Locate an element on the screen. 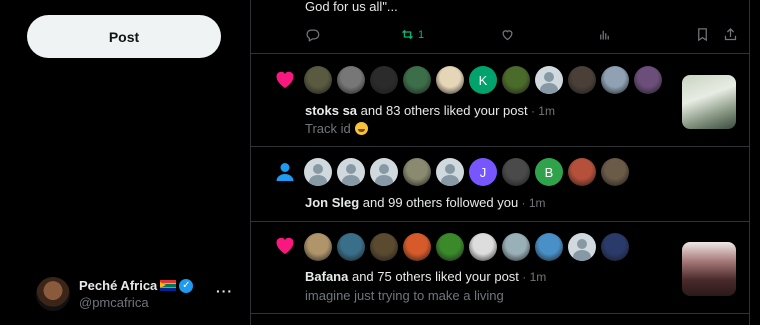 The image size is (760, 325). post-preview-text: Track id is located at coordinates (336, 128).